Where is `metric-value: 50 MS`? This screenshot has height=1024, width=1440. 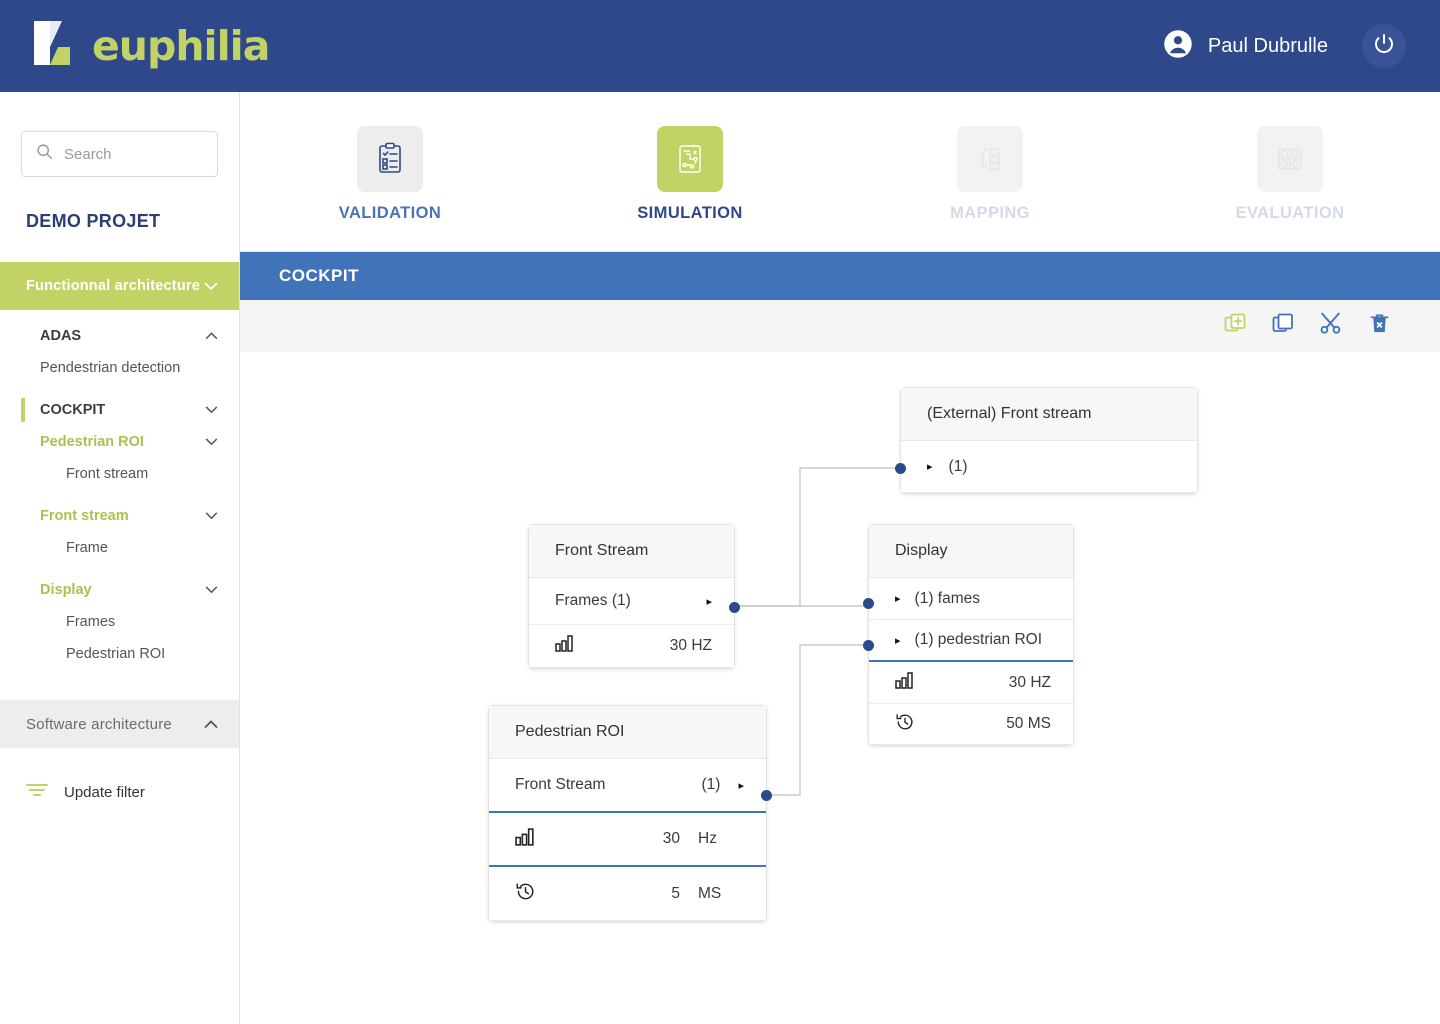 metric-value: 50 MS is located at coordinates (1028, 723).